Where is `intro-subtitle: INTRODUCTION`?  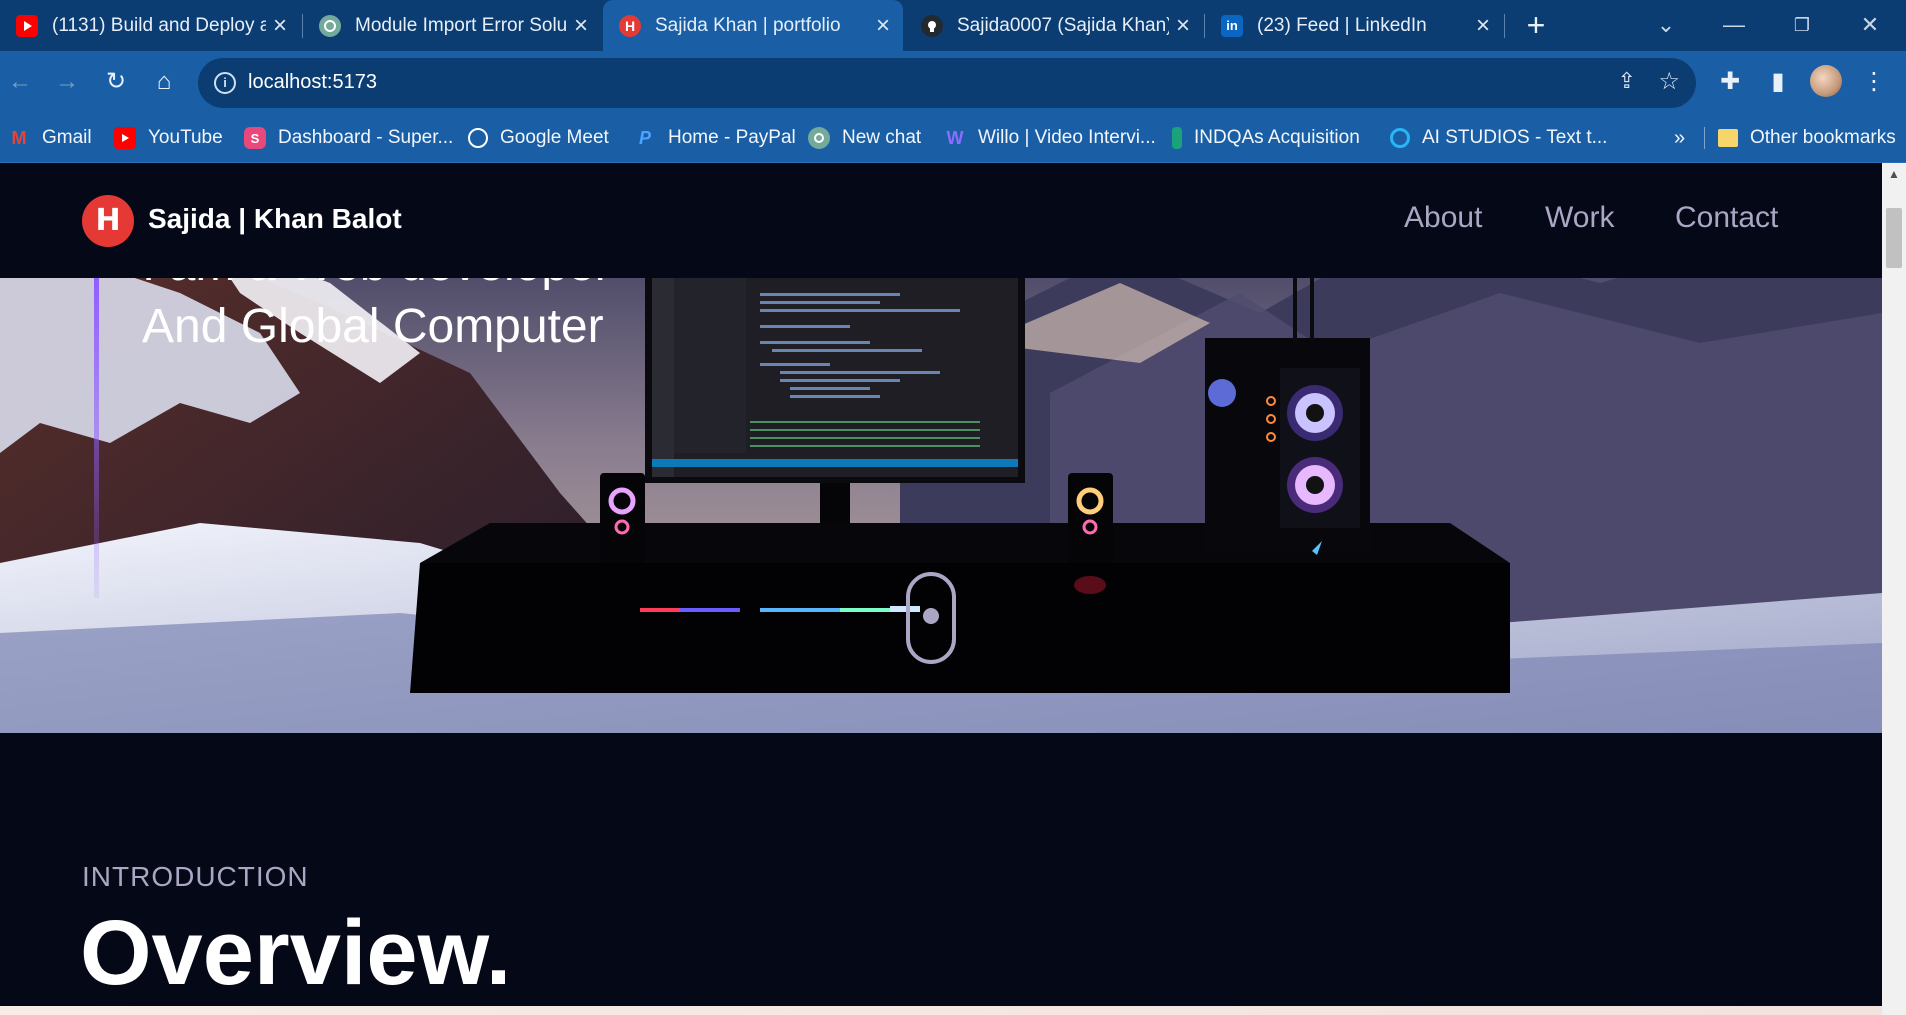
intro-subtitle: INTRODUCTION is located at coordinates (195, 876).